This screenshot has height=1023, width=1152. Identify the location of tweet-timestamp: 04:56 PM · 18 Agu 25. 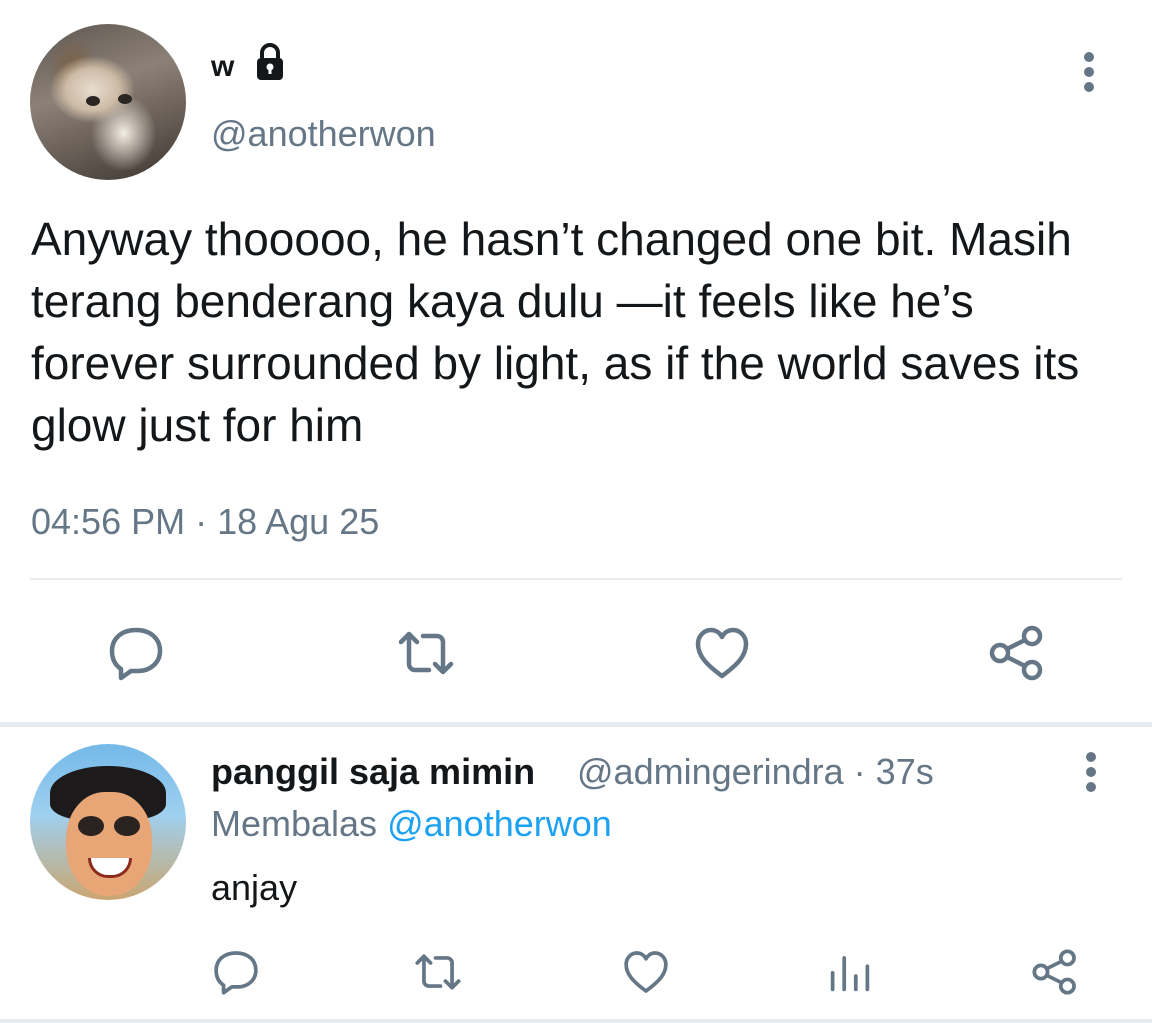
(205, 522).